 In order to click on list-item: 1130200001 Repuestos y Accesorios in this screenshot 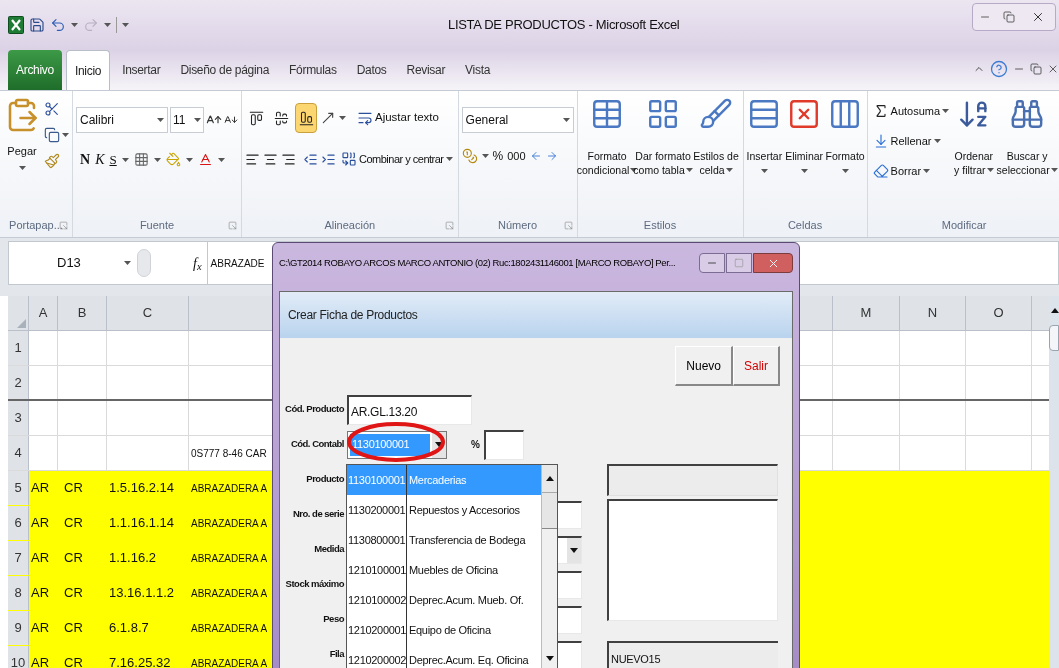, I will do `click(444, 510)`.